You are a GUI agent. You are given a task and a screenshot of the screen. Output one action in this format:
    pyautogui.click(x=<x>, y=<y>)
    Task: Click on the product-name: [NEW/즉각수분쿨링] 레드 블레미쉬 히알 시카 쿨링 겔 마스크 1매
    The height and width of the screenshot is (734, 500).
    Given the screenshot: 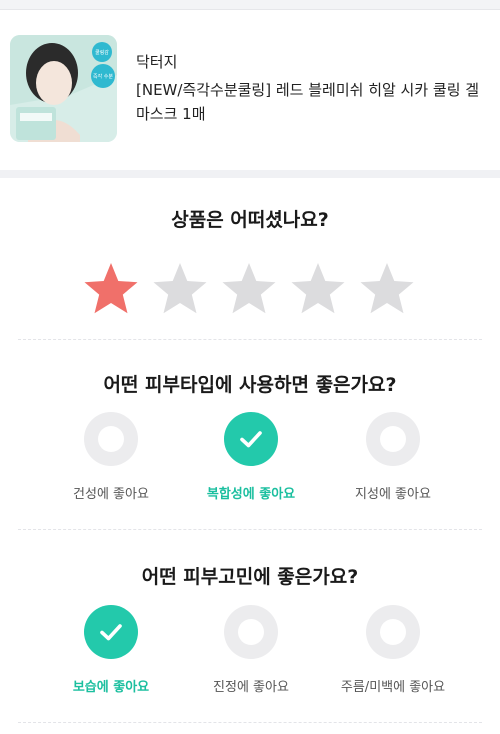 What is the action you would take?
    pyautogui.click(x=308, y=102)
    